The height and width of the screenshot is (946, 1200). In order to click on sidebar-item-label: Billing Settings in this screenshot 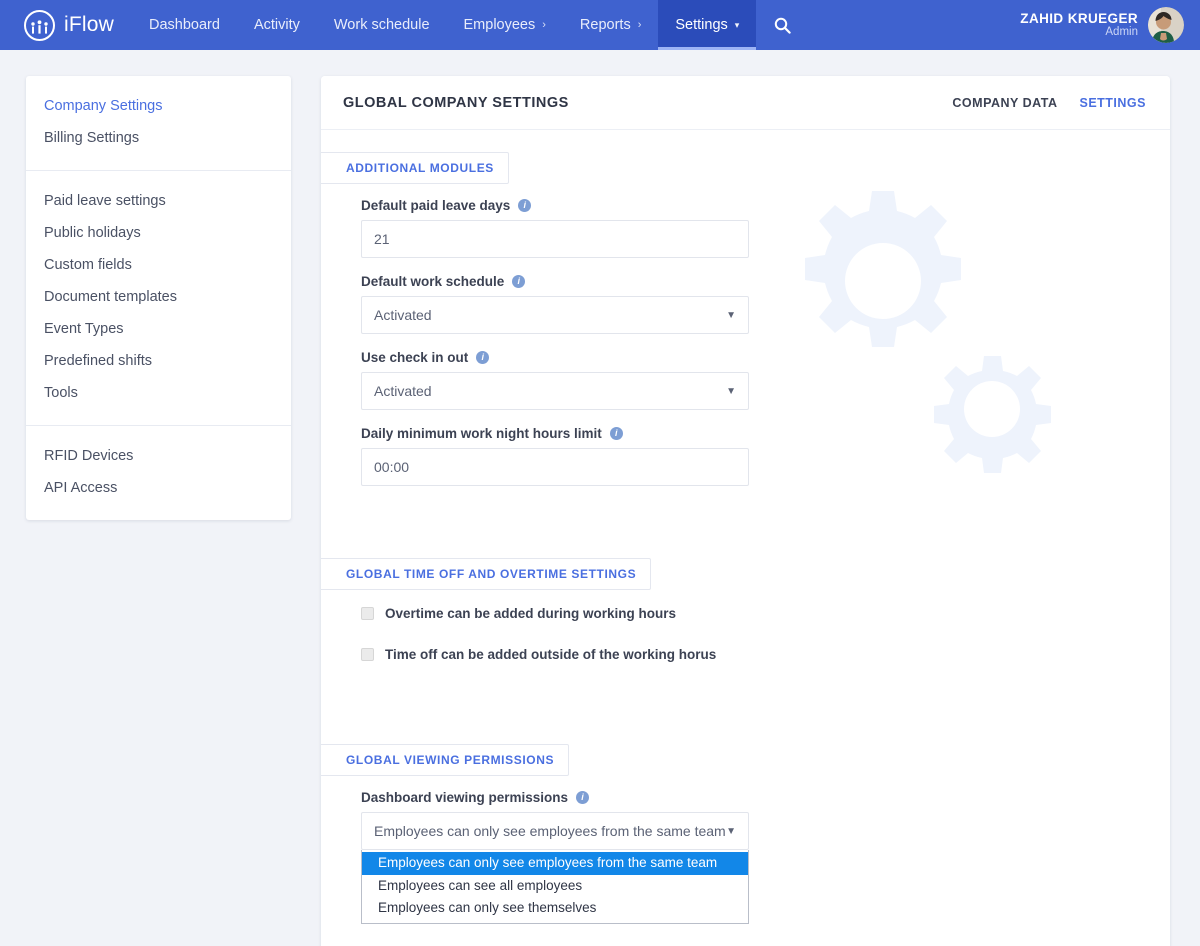, I will do `click(92, 138)`.